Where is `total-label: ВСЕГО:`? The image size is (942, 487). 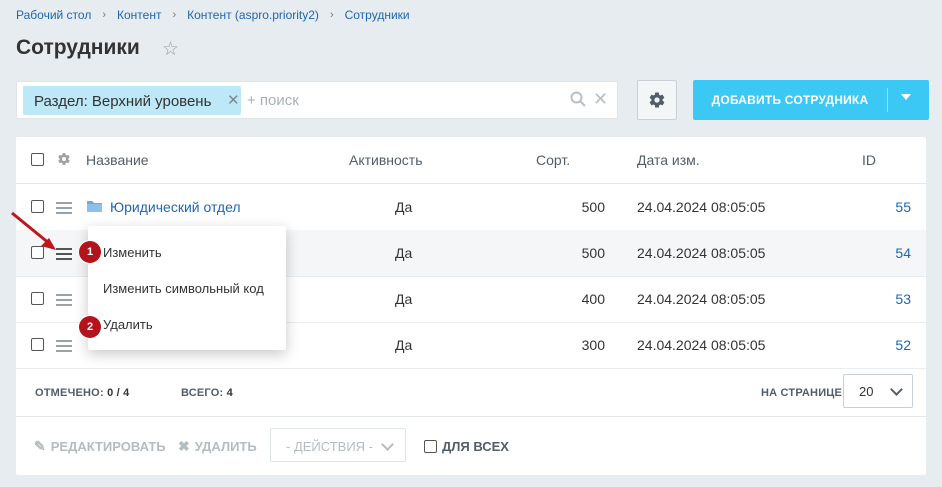
total-label: ВСЕГО: is located at coordinates (202, 393).